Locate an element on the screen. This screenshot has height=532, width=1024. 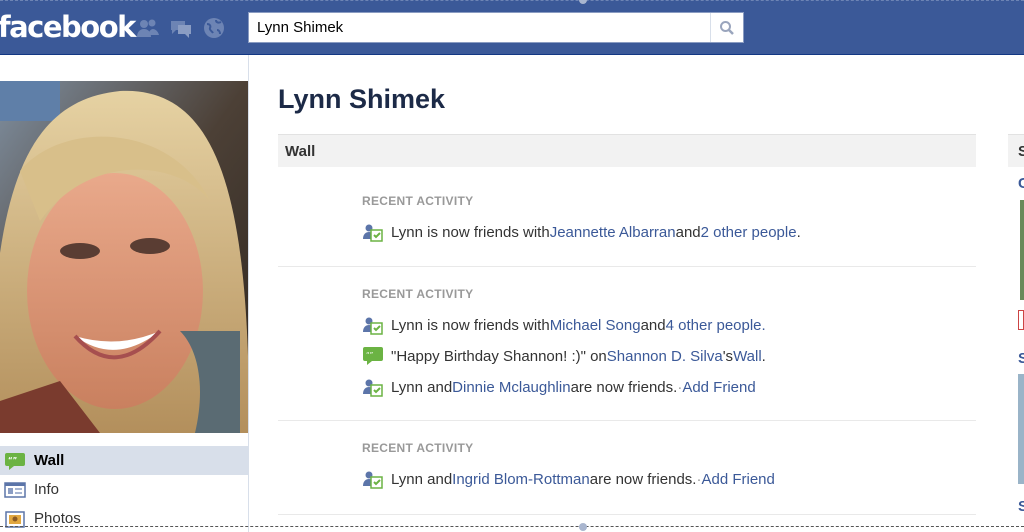
profile-left-nav: “” Wall Info Photos is located at coordinates (124, 489).